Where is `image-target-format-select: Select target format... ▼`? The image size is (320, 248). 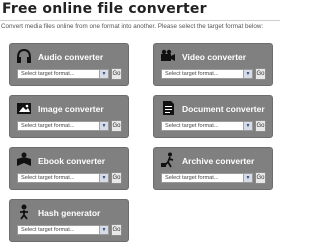 image-target-format-select: Select target format... ▼ is located at coordinates (63, 126).